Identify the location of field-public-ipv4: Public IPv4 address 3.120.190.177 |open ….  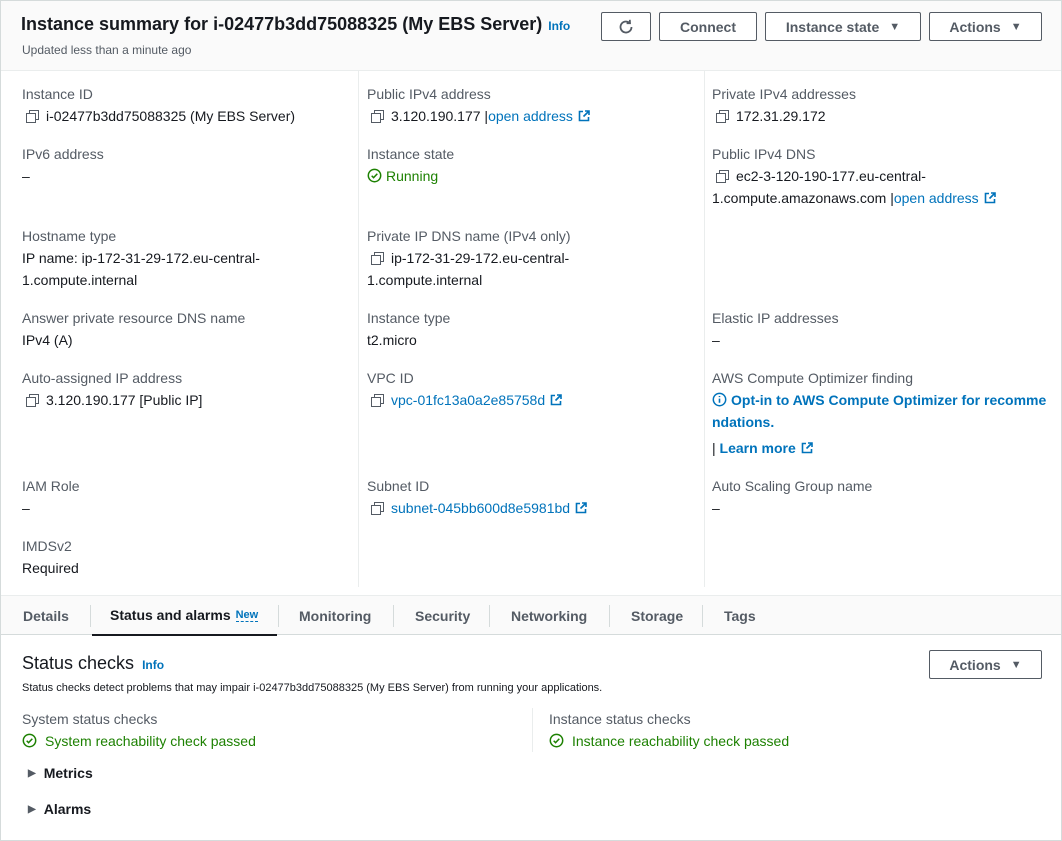
(478, 105).